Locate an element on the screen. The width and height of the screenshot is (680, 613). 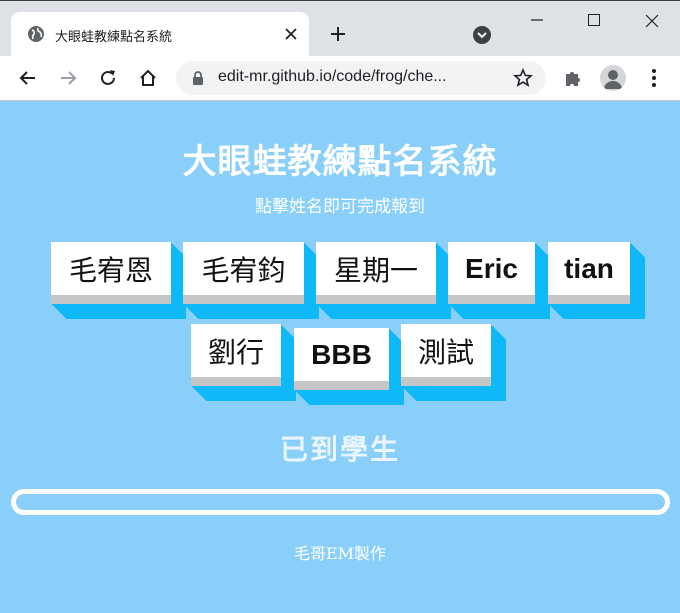
minimize-icon is located at coordinates (537, 20).